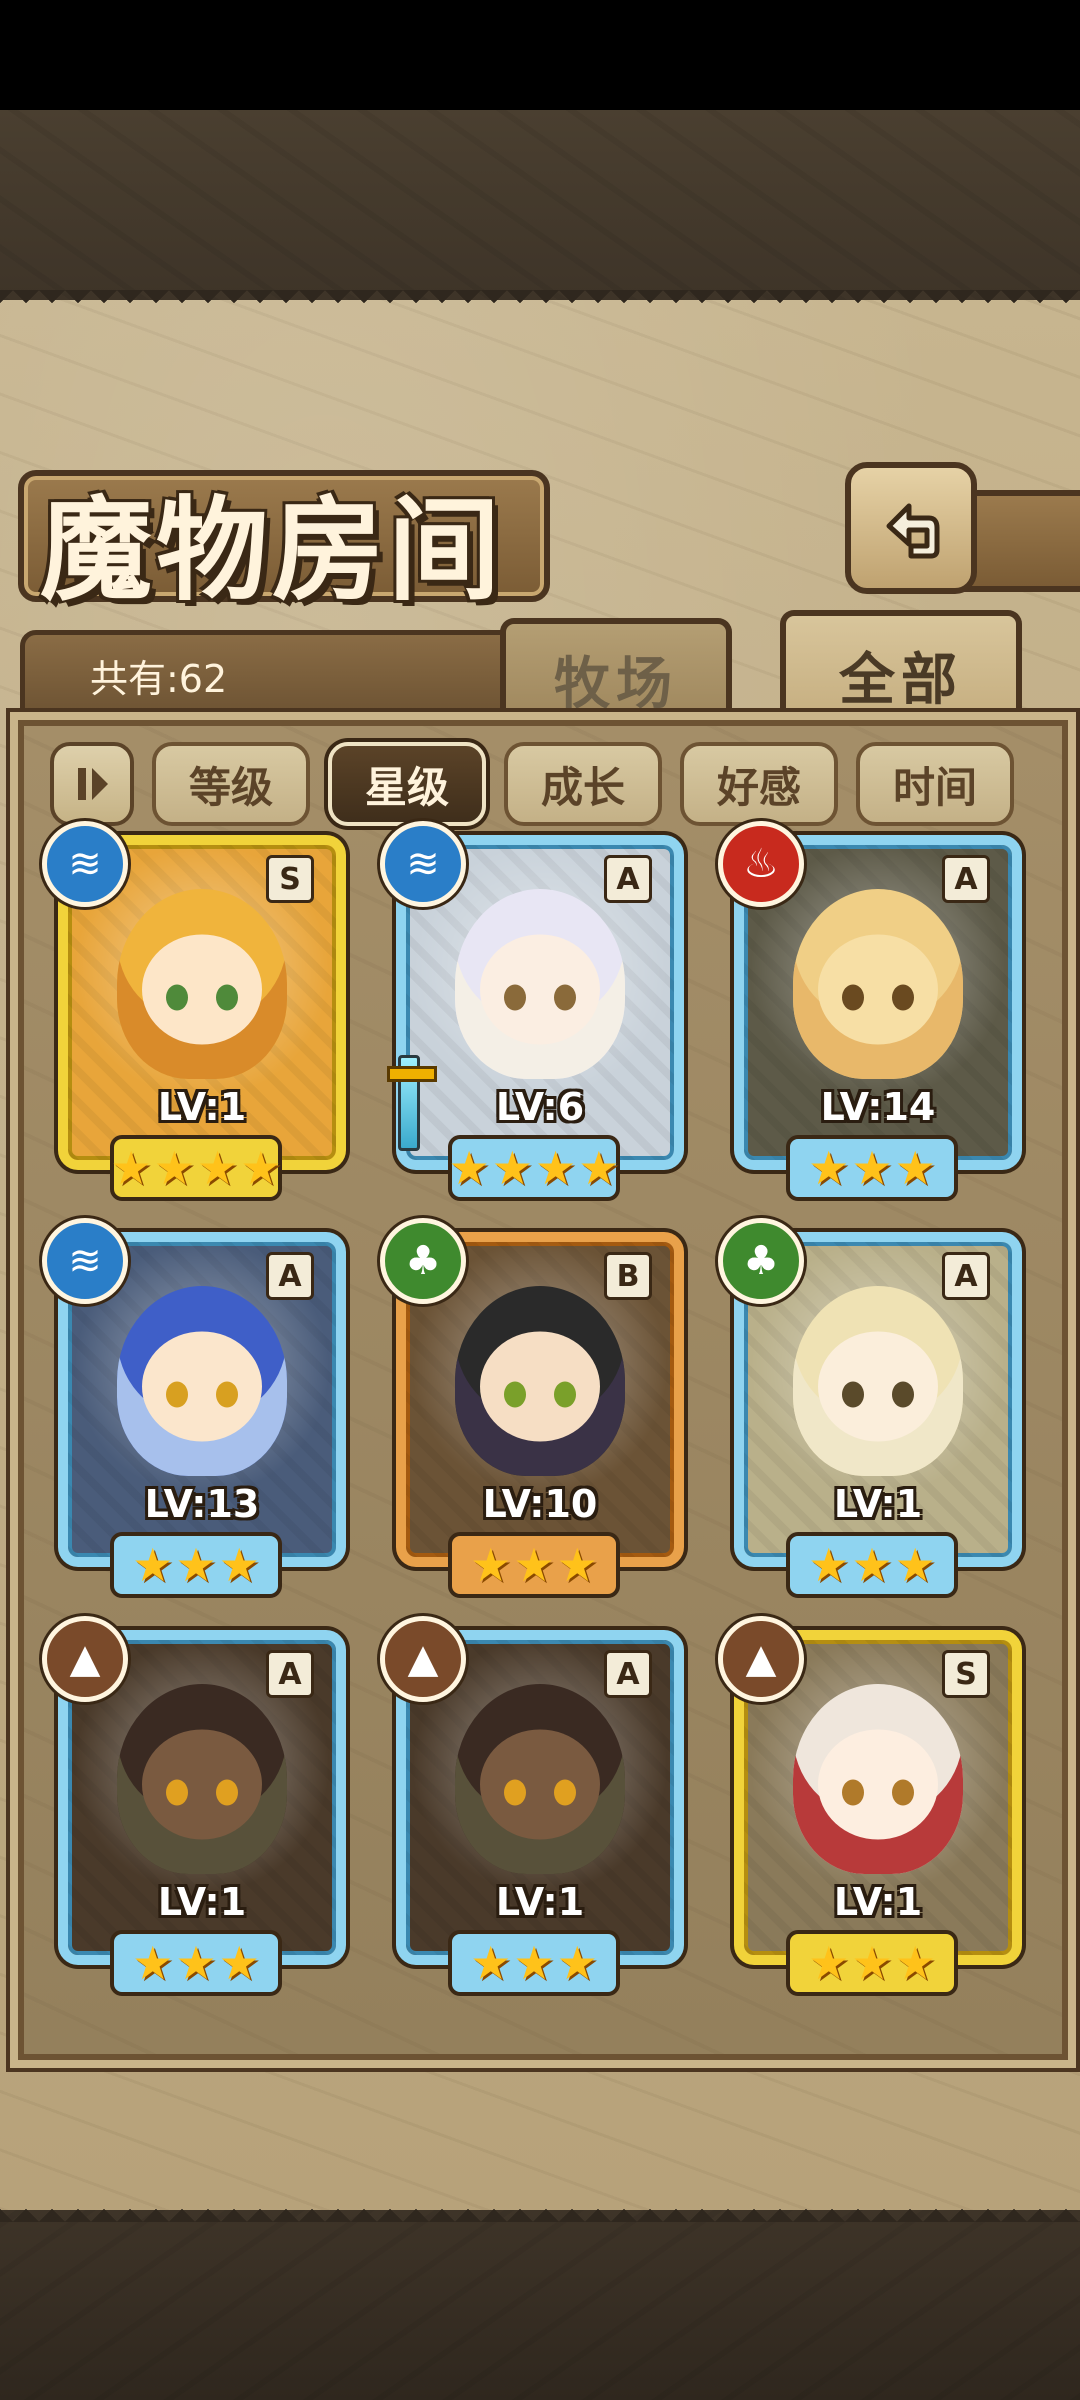 The width and height of the screenshot is (1080, 2400). I want to click on monster-card-6: A LV:1 ♣ ★ ★ ★, so click(869, 1408).